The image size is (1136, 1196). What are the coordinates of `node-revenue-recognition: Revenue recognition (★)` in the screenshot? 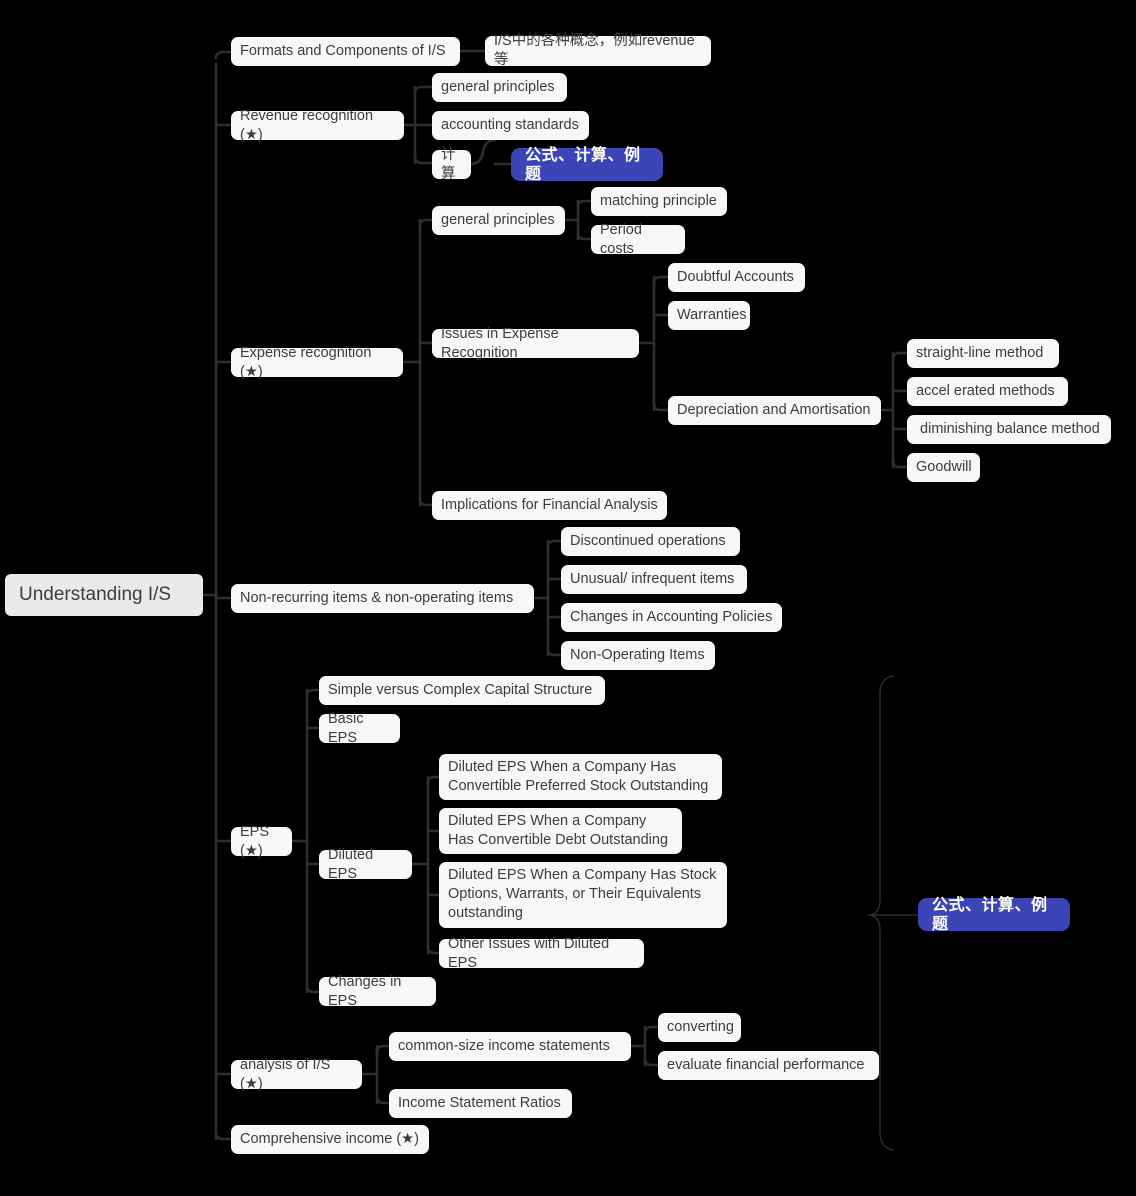 It's located at (317, 125).